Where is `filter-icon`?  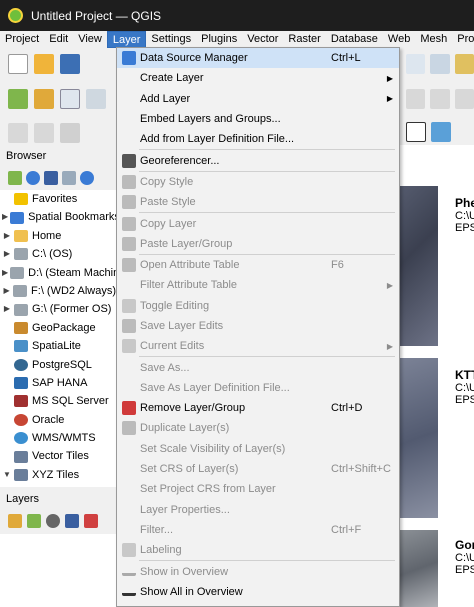
filter-icon is located at coordinates (51, 178).